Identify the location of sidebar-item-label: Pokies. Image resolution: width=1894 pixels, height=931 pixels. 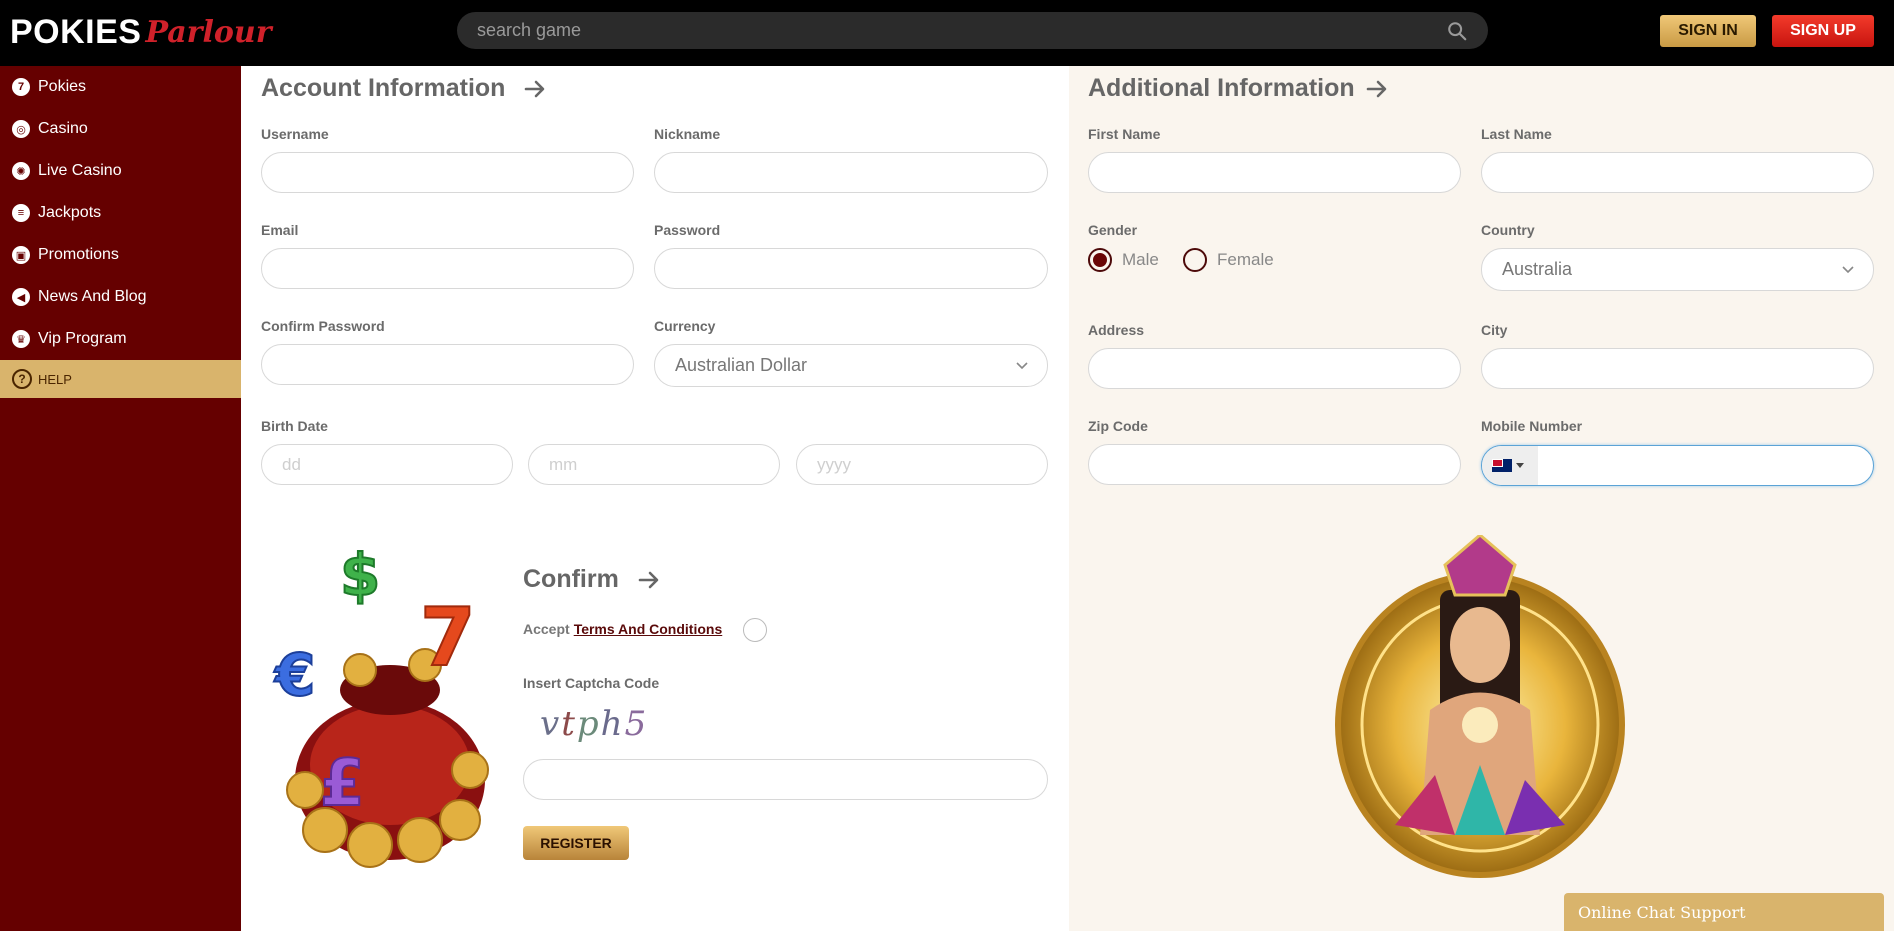
(62, 86).